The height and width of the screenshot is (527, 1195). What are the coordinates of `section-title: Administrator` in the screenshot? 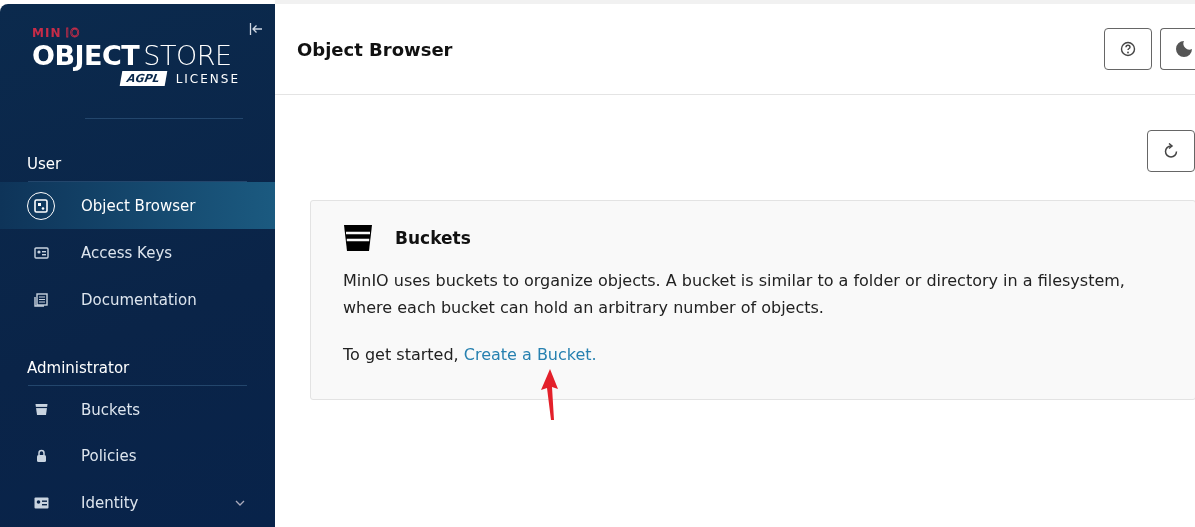 It's located at (78, 369).